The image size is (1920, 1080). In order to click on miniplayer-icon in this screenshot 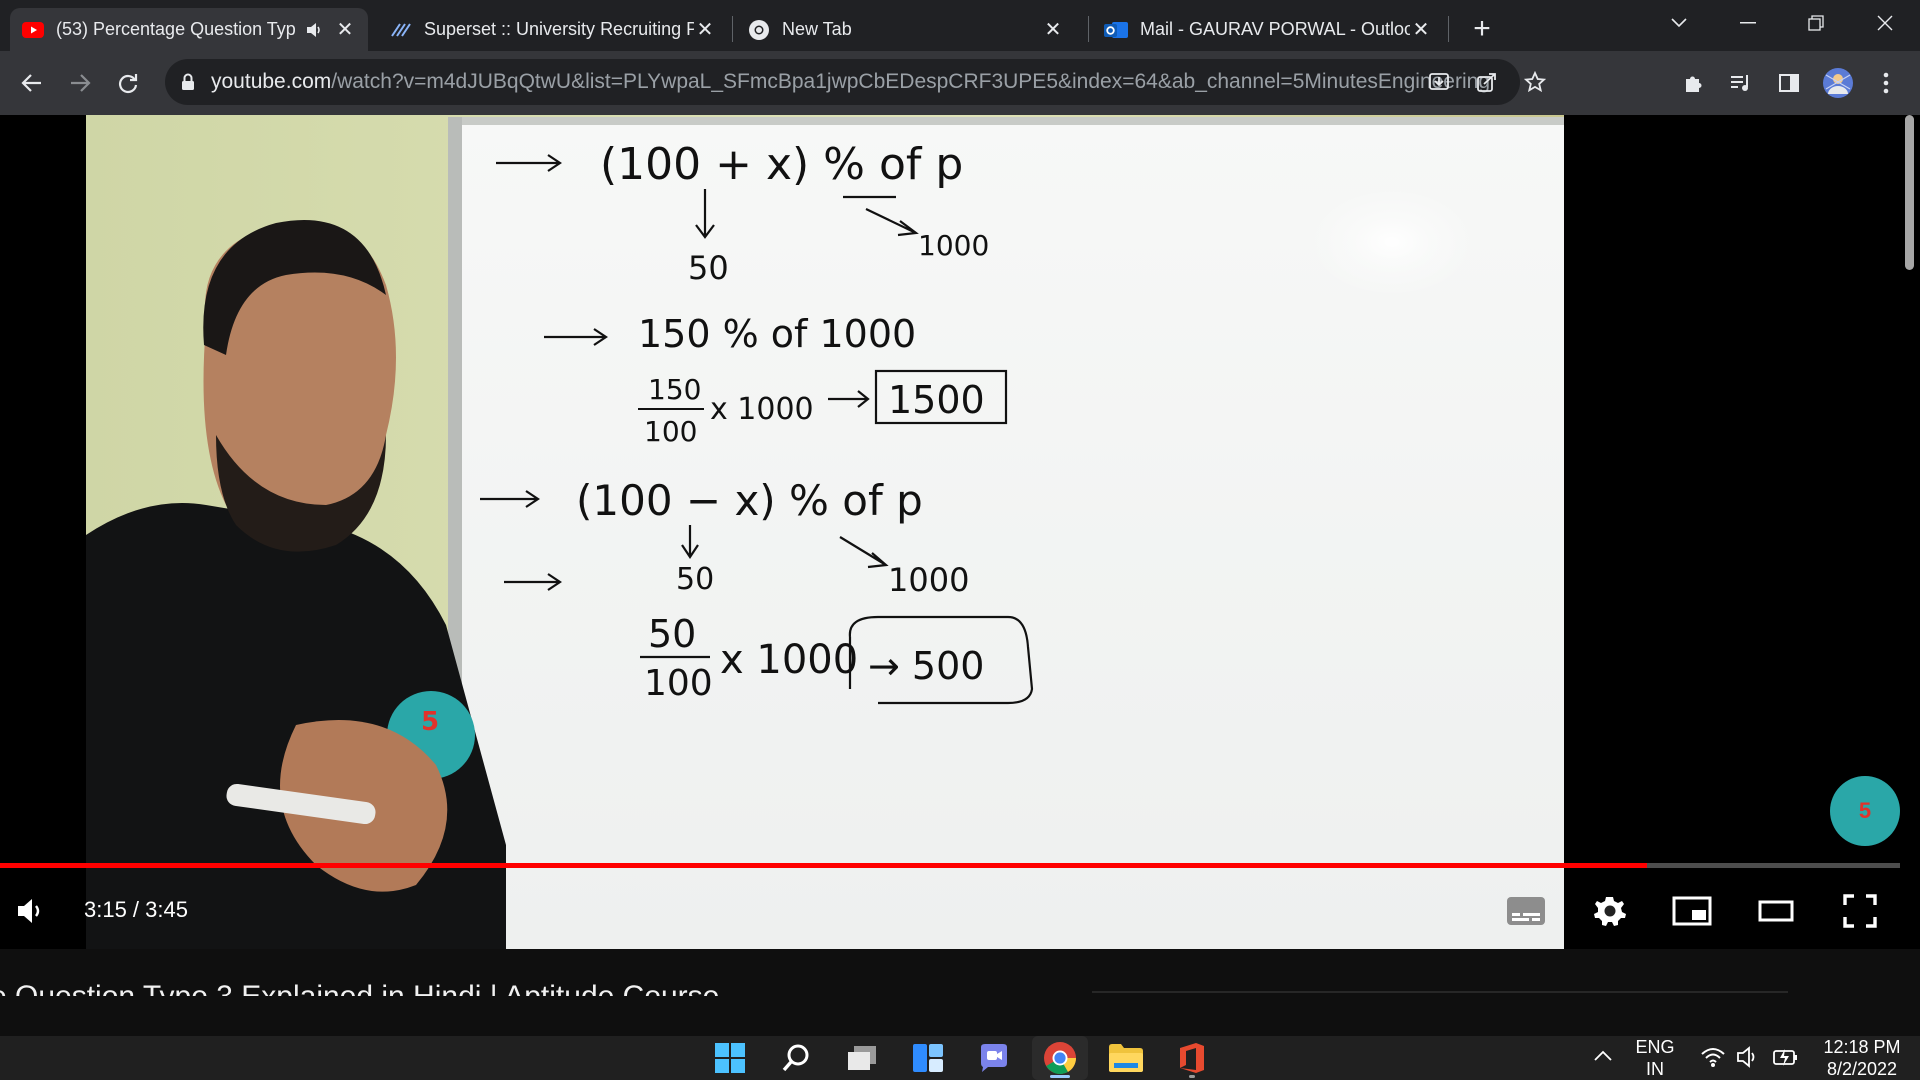, I will do `click(1692, 911)`.